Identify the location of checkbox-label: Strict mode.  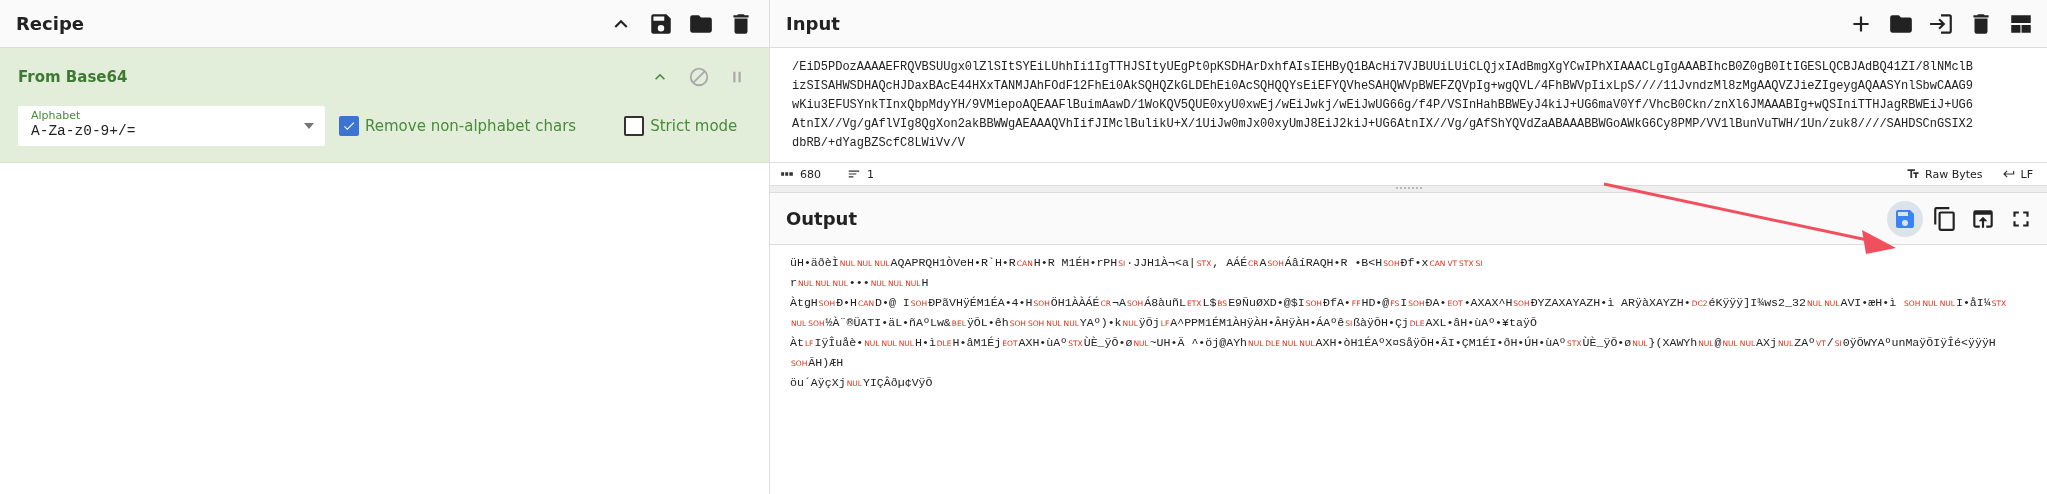
(694, 126).